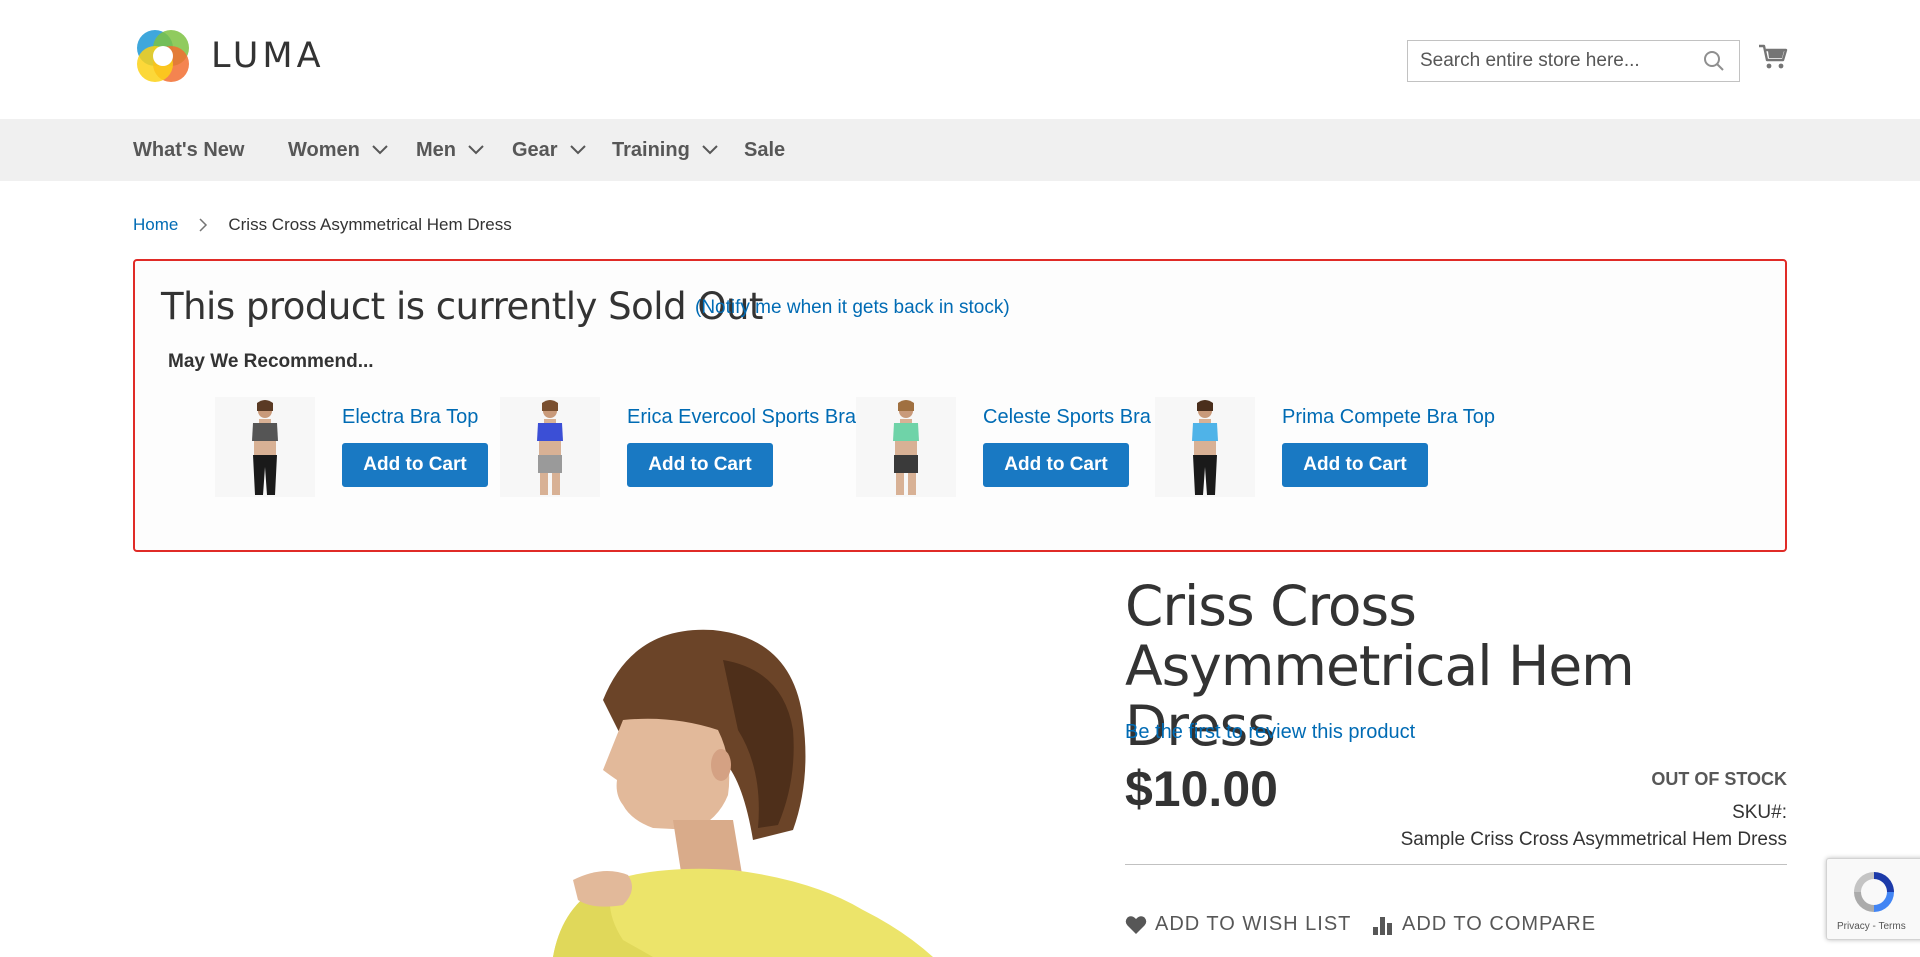 Image resolution: width=1920 pixels, height=957 pixels. I want to click on recaptcha-badge: Privacy - Terms, so click(1873, 899).